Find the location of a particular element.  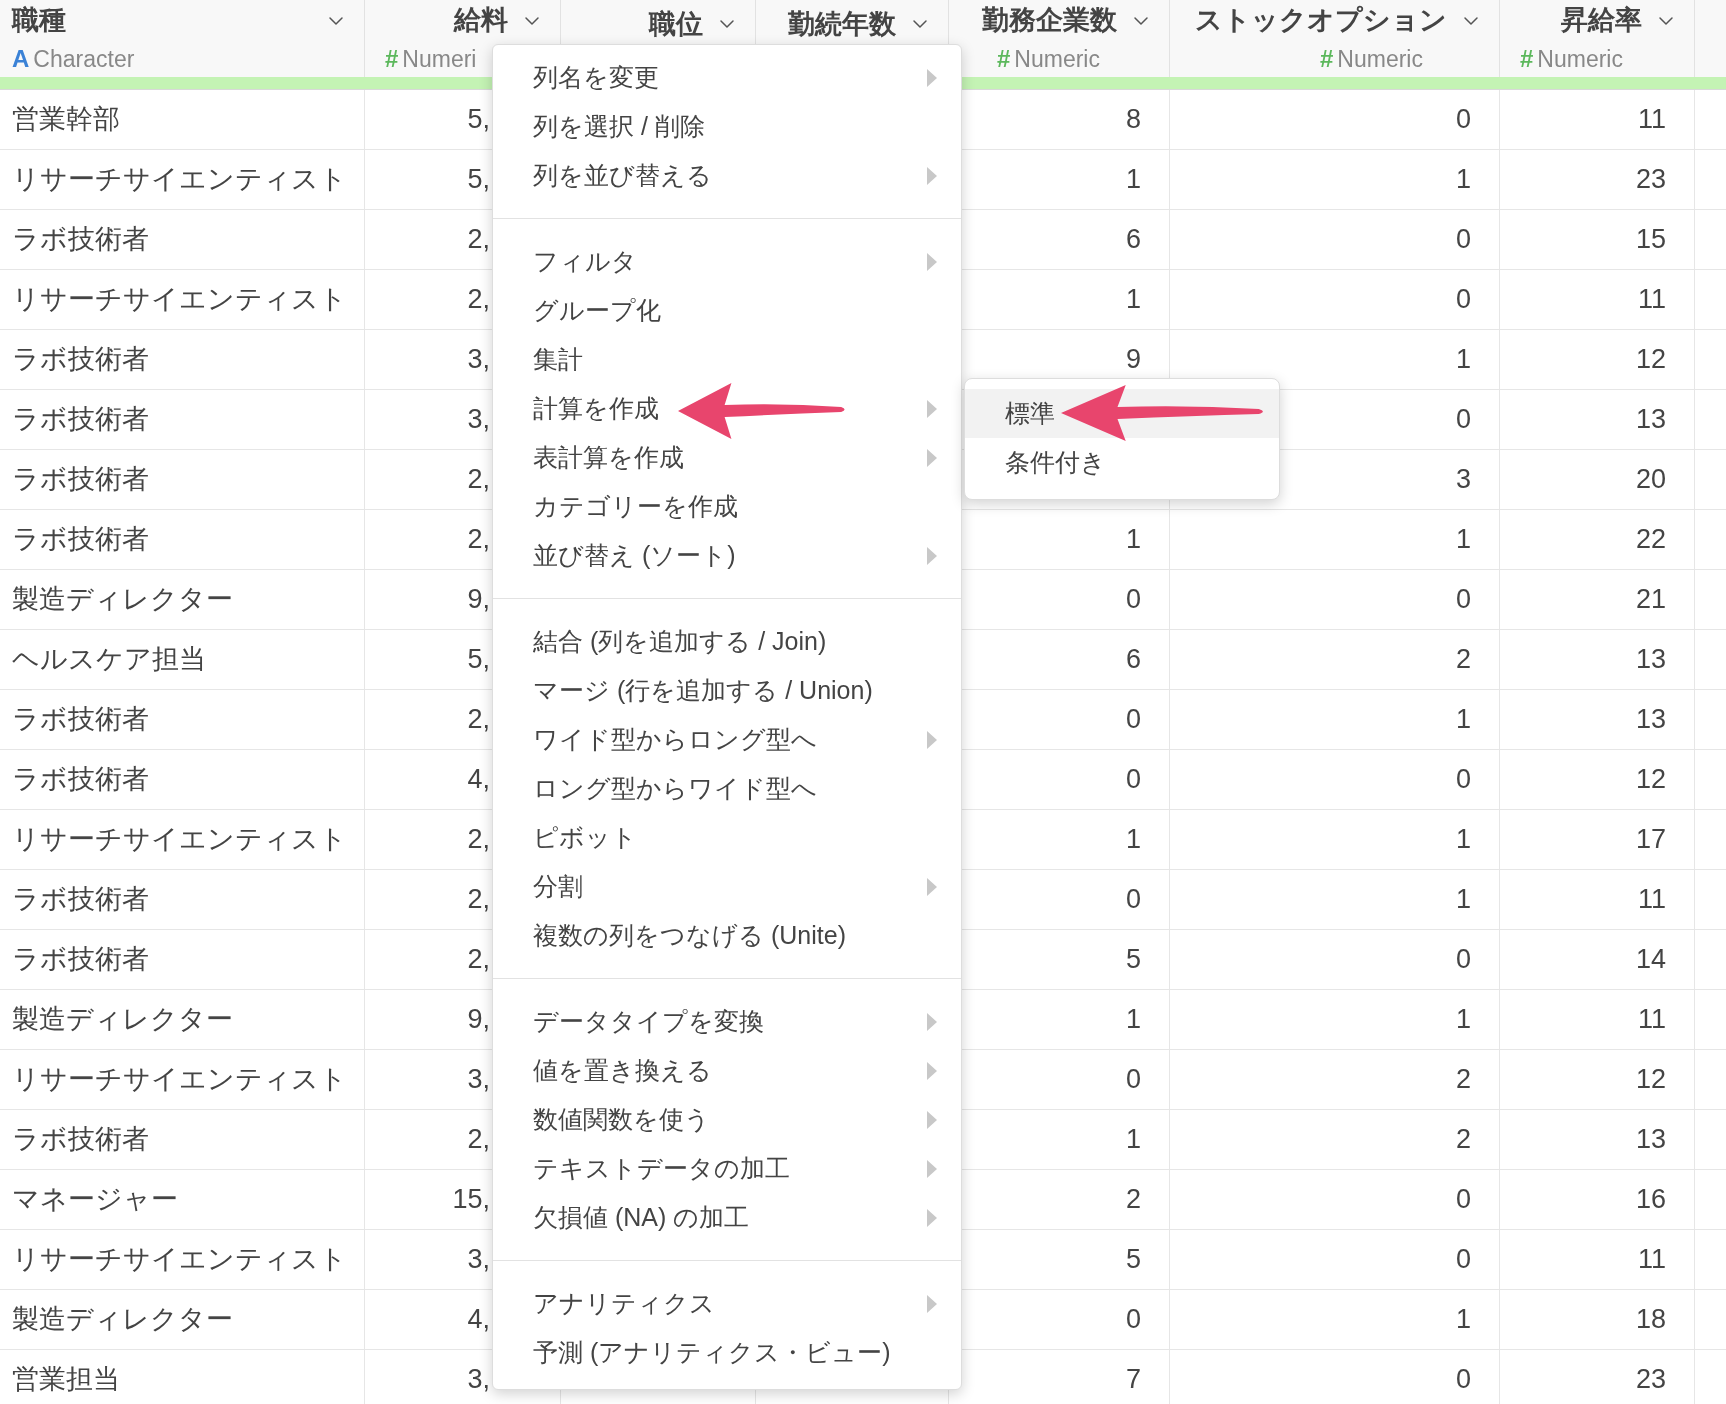

type-symbol: A is located at coordinates (21, 59).